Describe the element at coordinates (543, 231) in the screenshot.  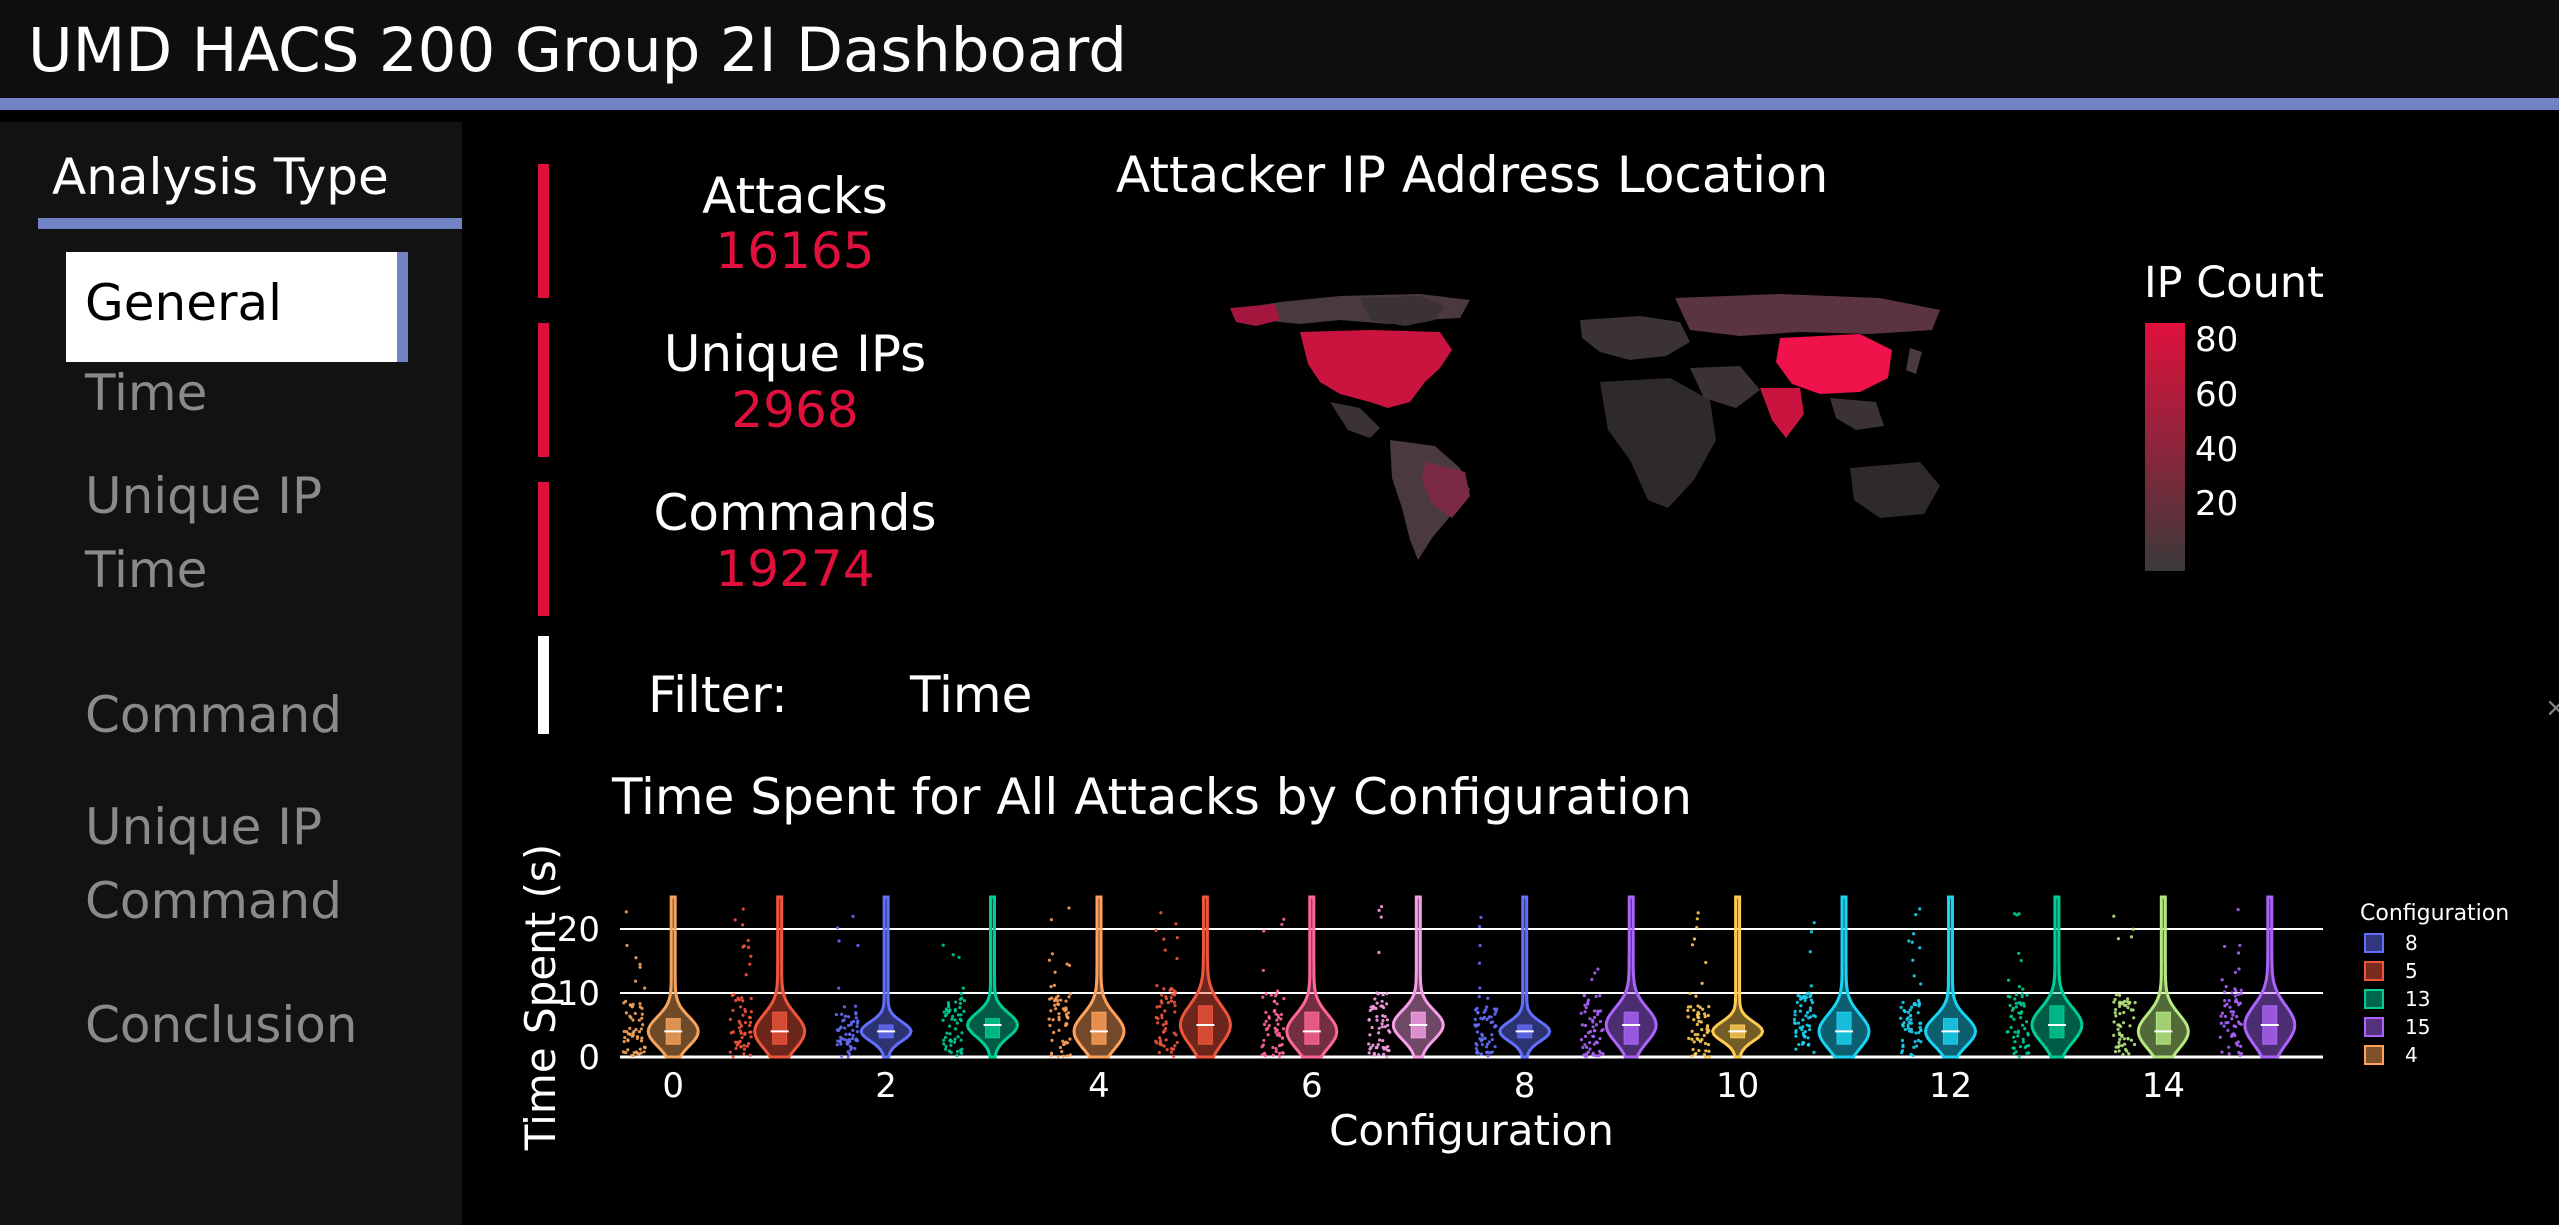
I see `kpi-accent-bar` at that location.